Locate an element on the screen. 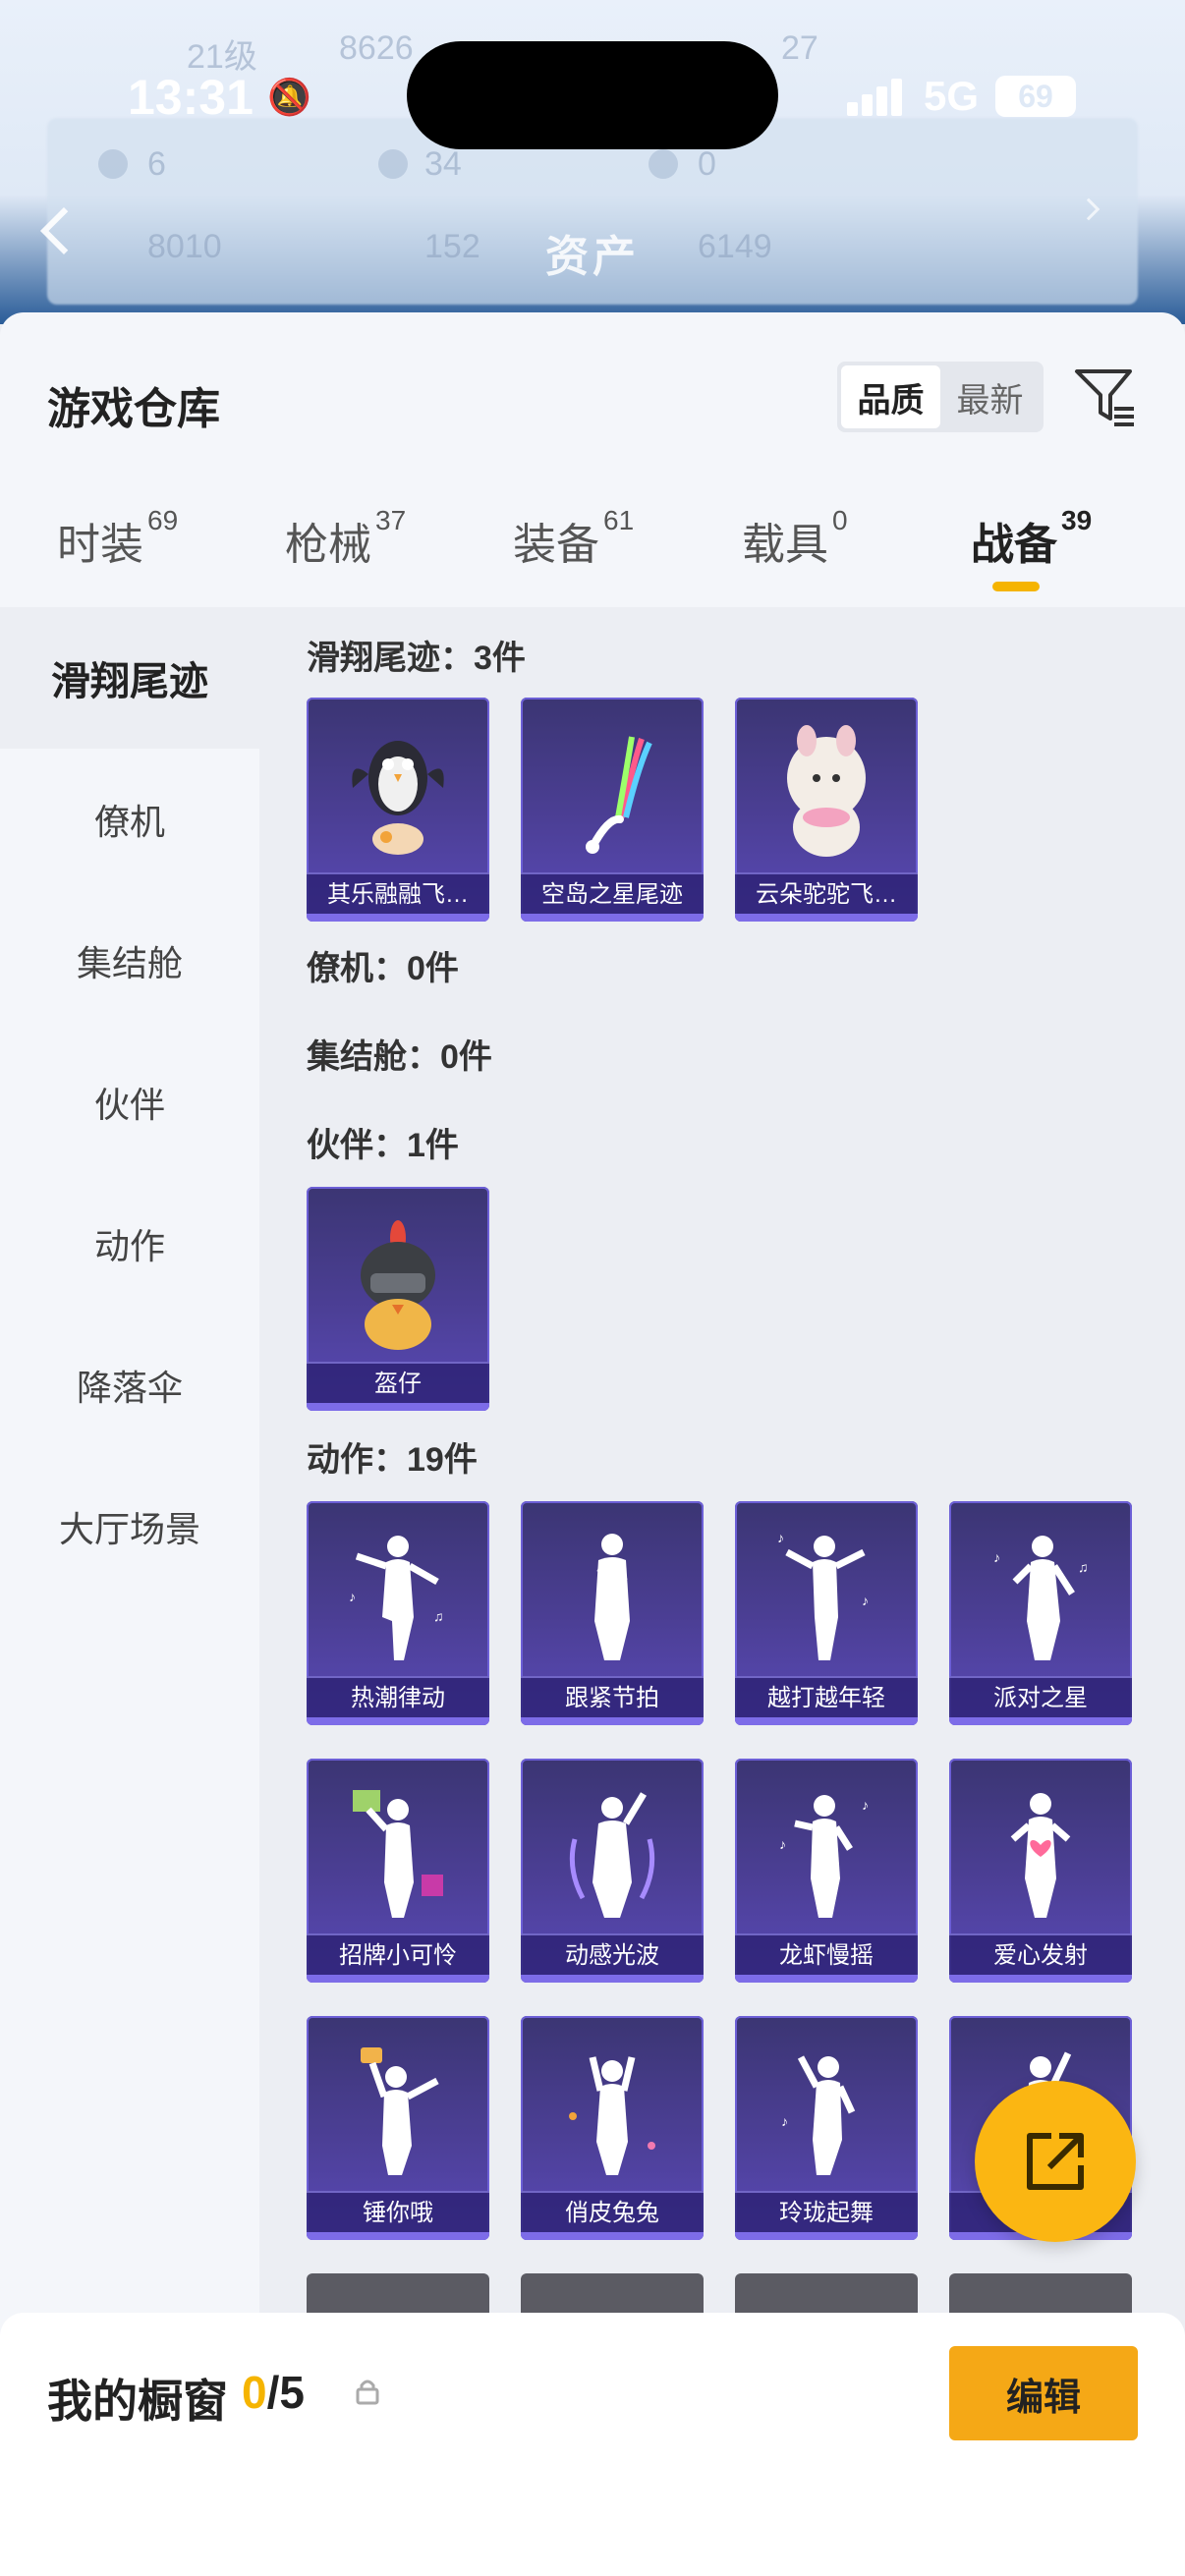 The height and width of the screenshot is (2576, 1185). item-card: ♪ 玲珑起舞 is located at coordinates (827, 2128).